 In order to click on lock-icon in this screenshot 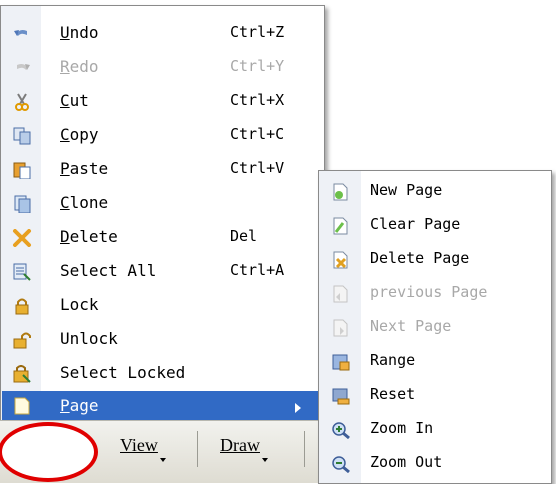, I will do `click(22, 306)`.